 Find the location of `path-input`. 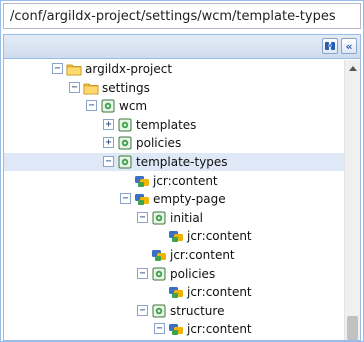

path-input is located at coordinates (182, 16).